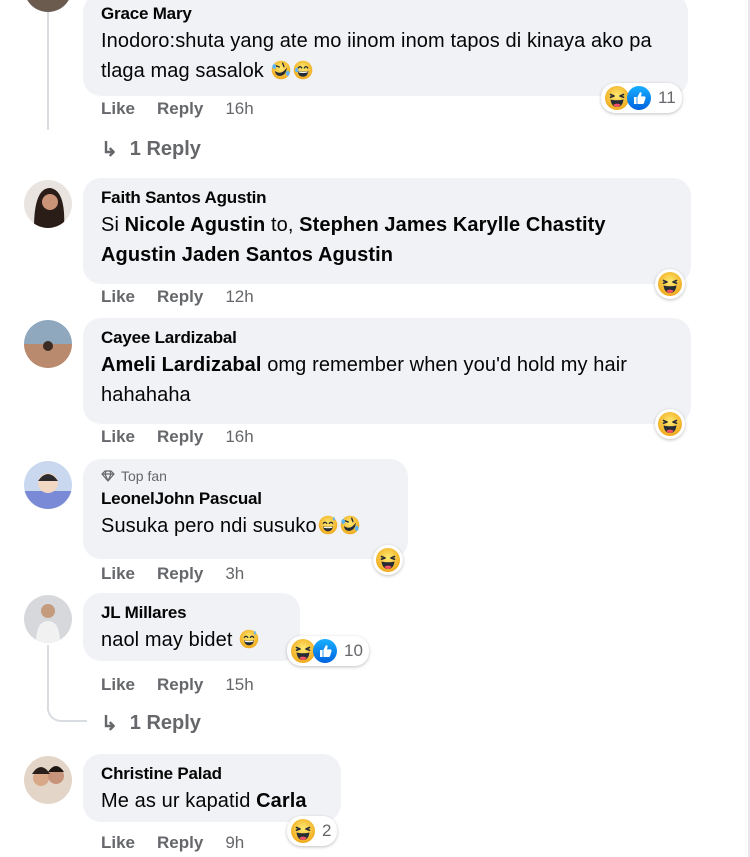  I want to click on comment-bubble: Christine Palad Me as ur kapatid Carla, so click(212, 788).